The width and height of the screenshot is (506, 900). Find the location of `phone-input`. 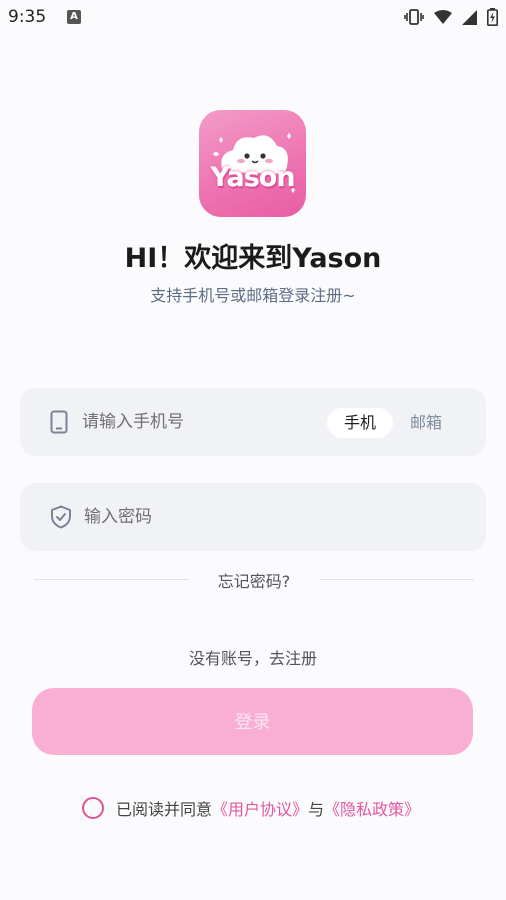

phone-input is located at coordinates (202, 422).